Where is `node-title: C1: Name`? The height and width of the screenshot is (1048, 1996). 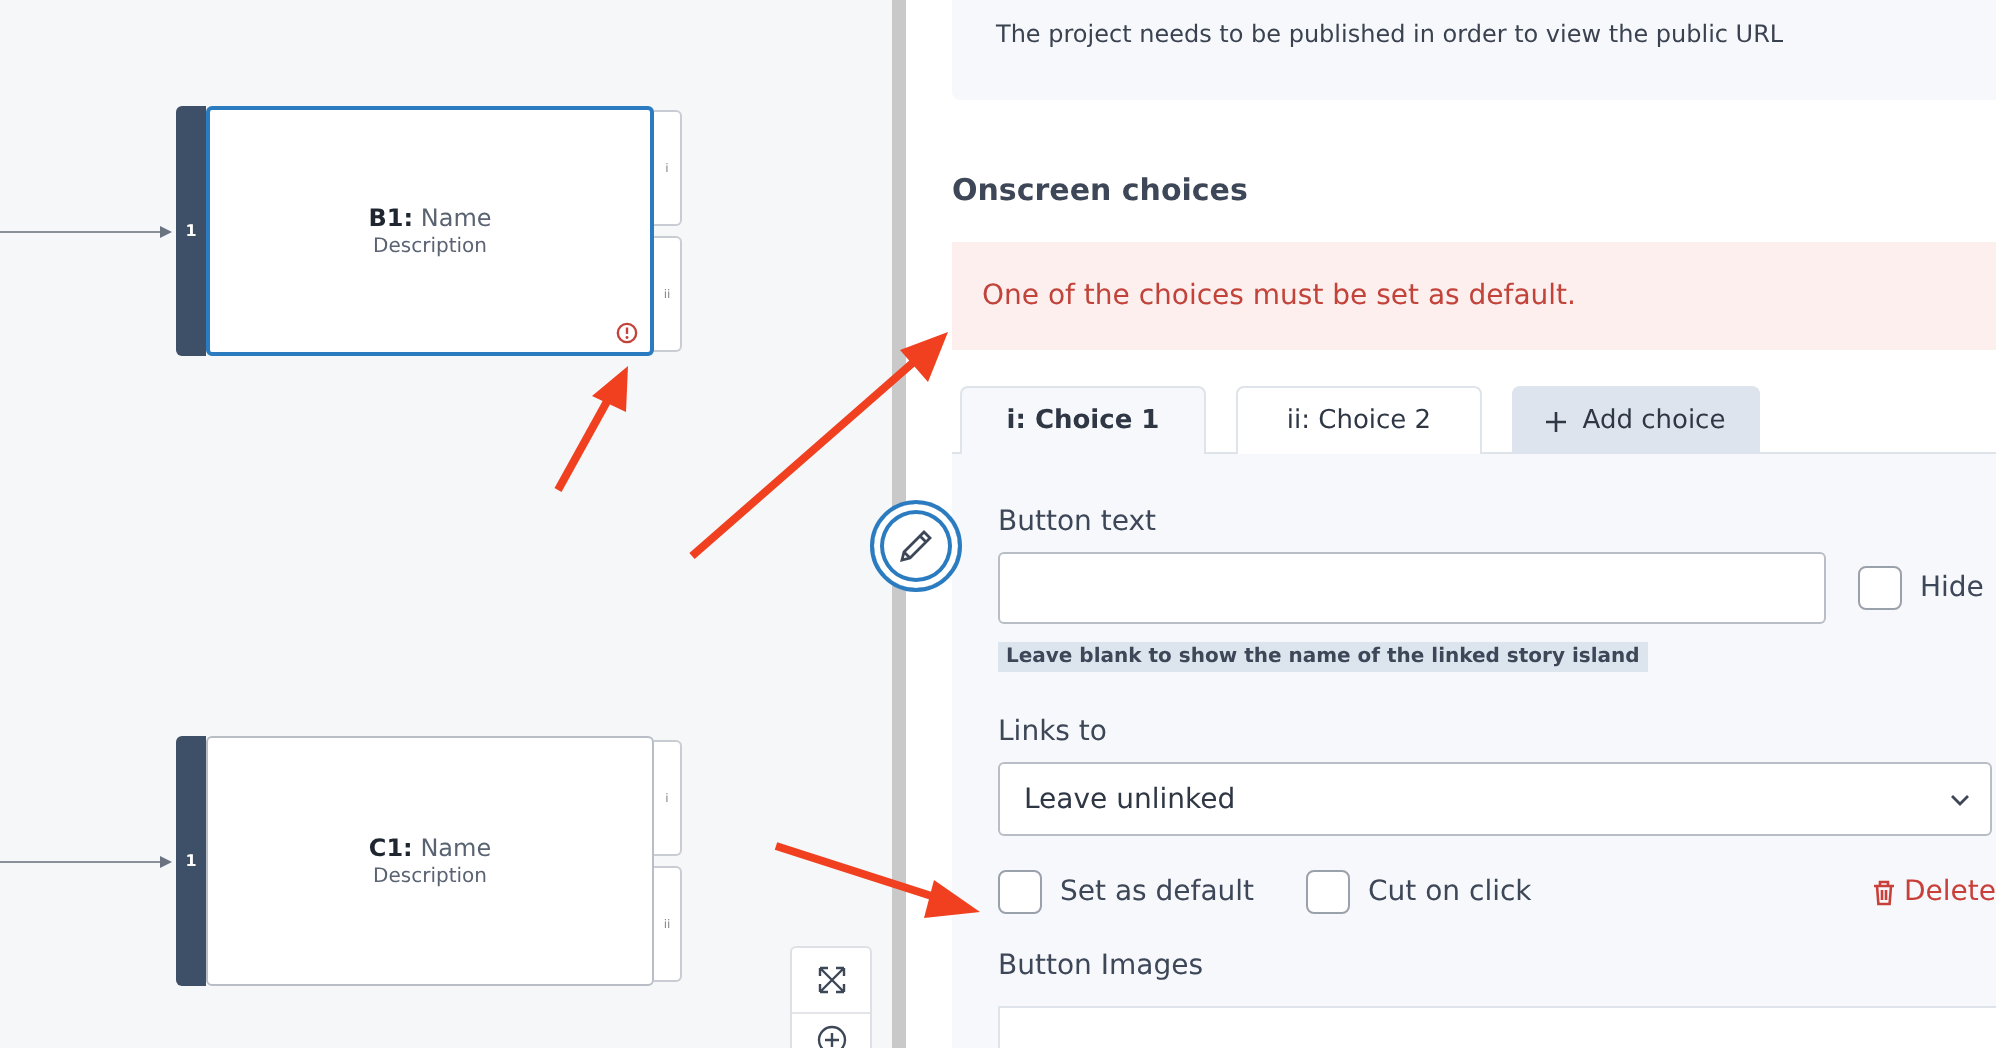 node-title: C1: Name is located at coordinates (430, 848).